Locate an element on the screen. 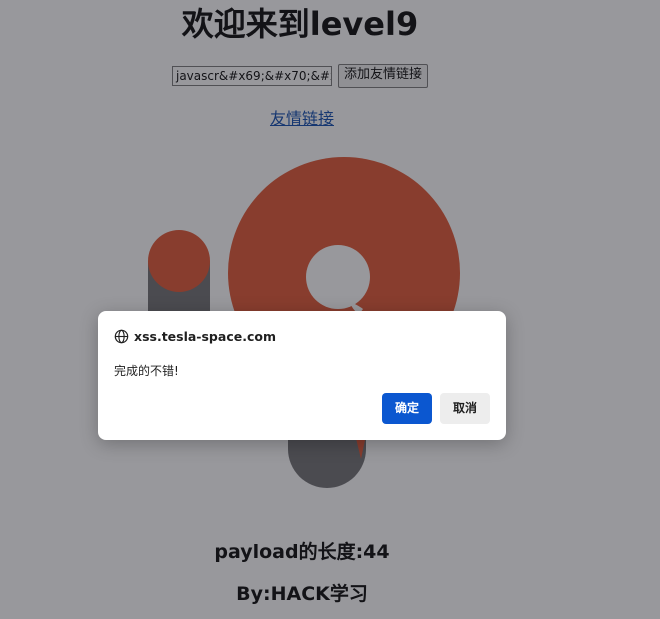 The width and height of the screenshot is (660, 619). ok-button: 确定 is located at coordinates (407, 408).